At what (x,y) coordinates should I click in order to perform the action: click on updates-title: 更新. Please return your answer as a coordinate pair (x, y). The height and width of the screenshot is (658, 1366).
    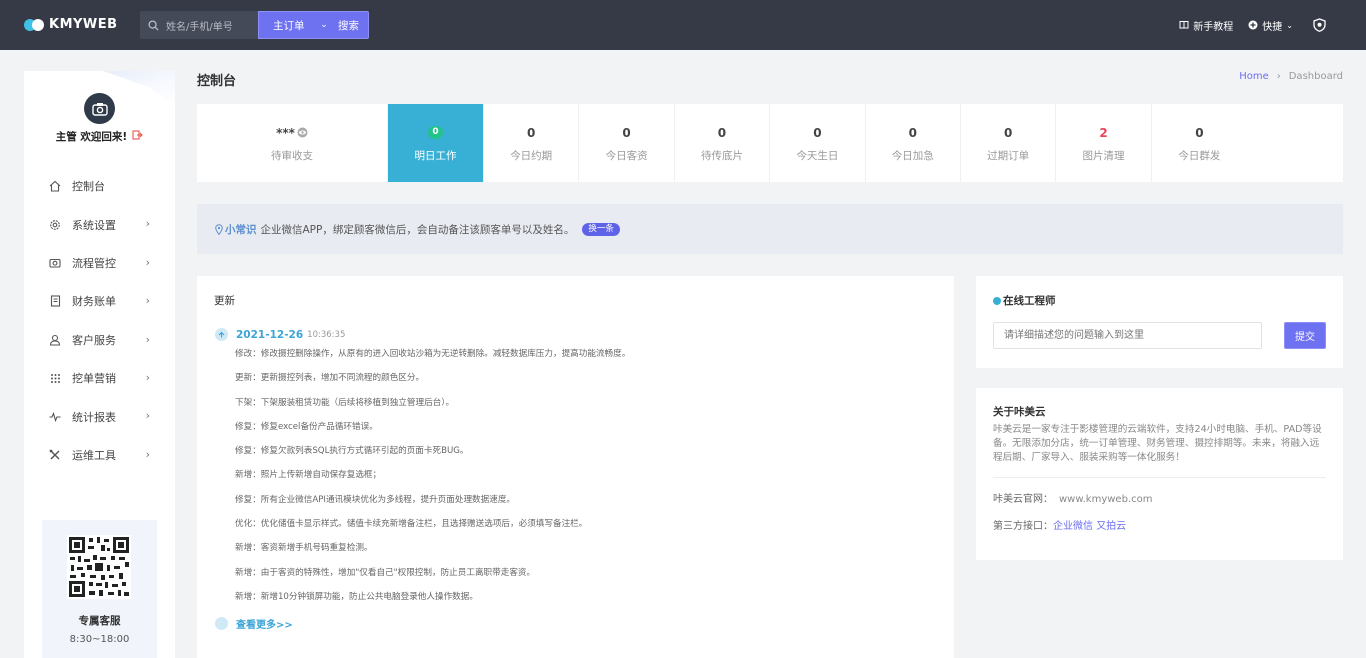
    Looking at the image, I should click on (224, 301).